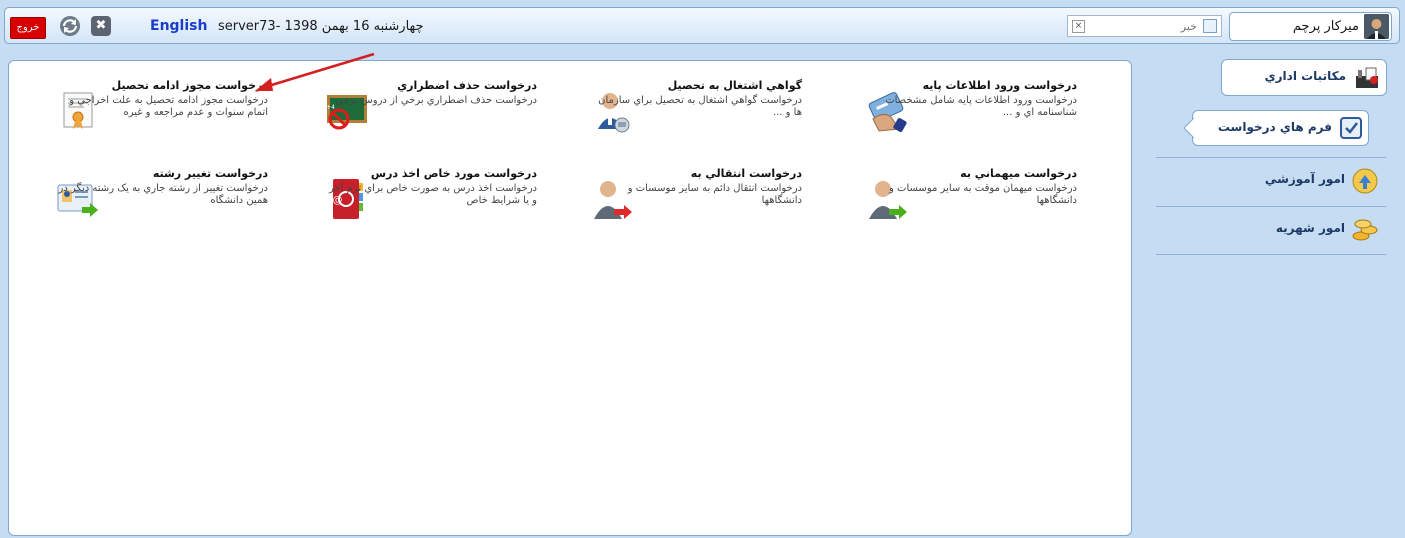  Describe the element at coordinates (189, 85) in the screenshot. I see `card-title: درخواست مجوز ادامه تحصيل` at that location.